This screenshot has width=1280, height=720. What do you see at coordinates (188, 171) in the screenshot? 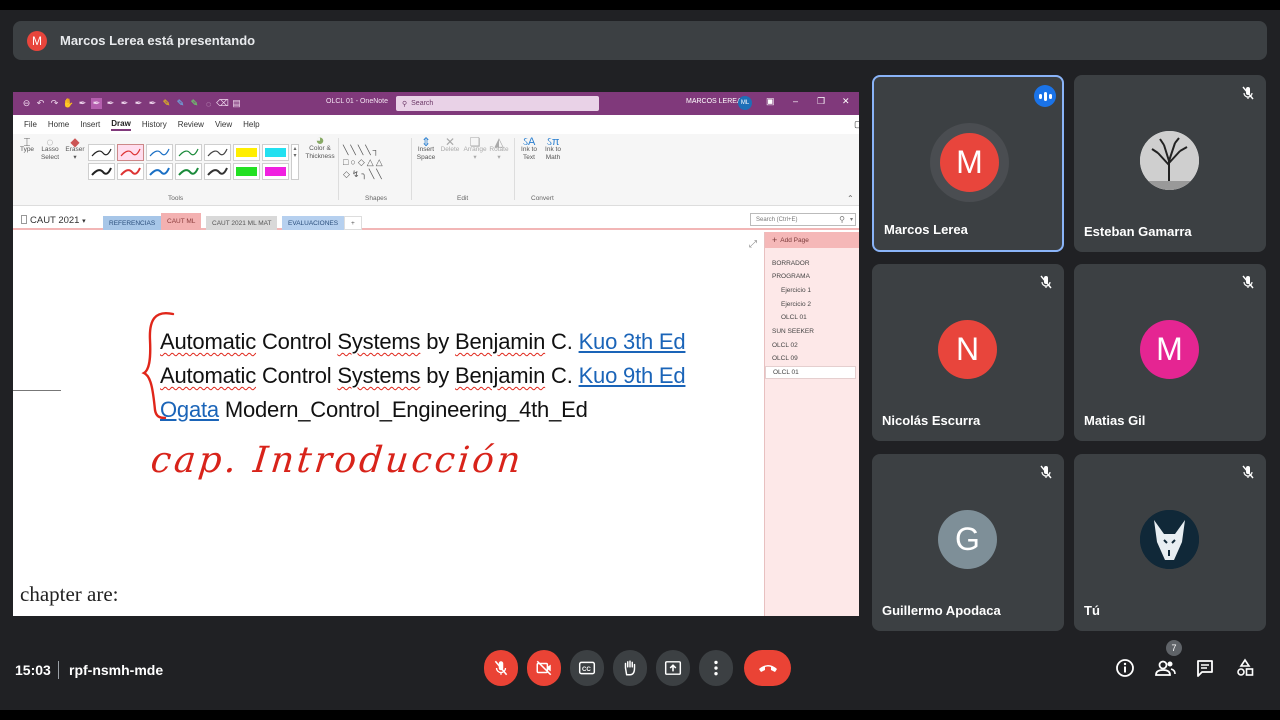
I see `pen-green-thick` at bounding box center [188, 171].